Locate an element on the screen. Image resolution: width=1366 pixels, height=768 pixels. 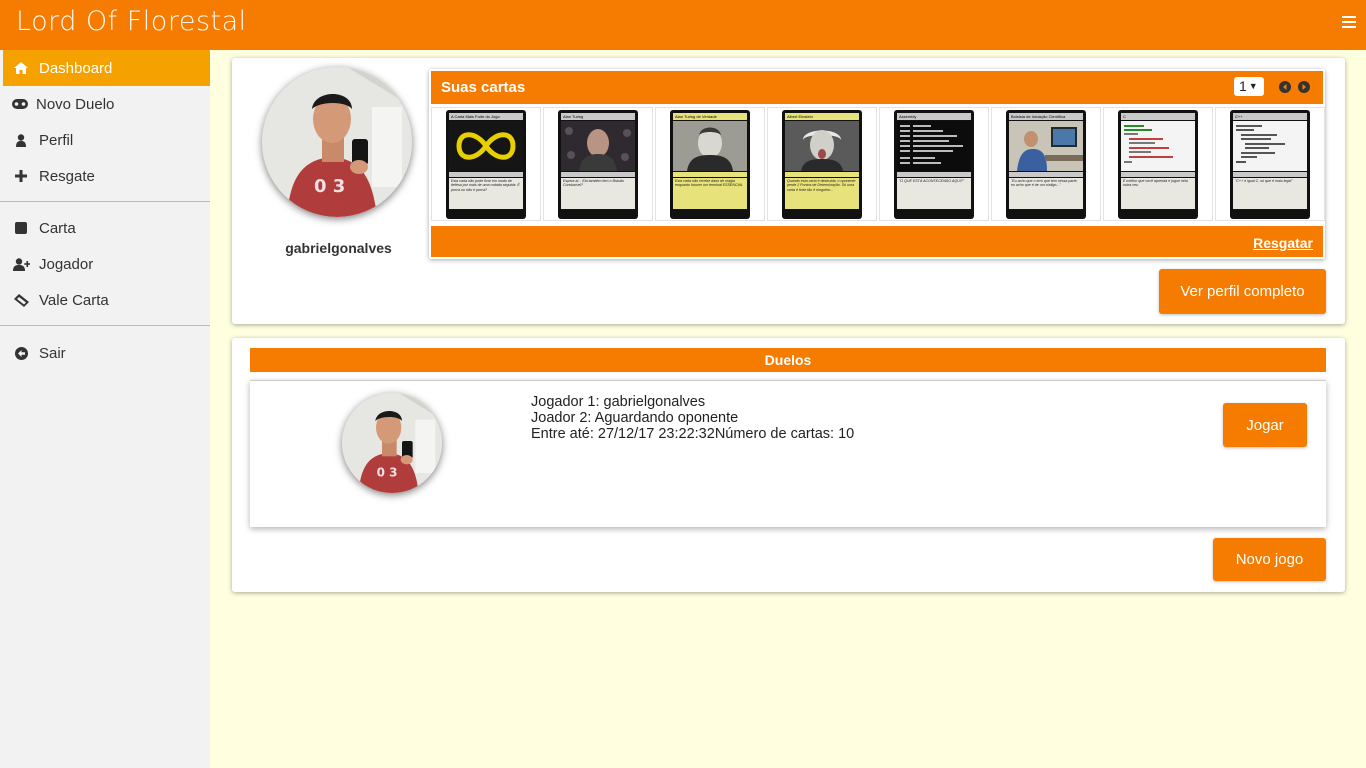
card-name: A Carta Mais Forte do Jogo is located at coordinates (486, 116).